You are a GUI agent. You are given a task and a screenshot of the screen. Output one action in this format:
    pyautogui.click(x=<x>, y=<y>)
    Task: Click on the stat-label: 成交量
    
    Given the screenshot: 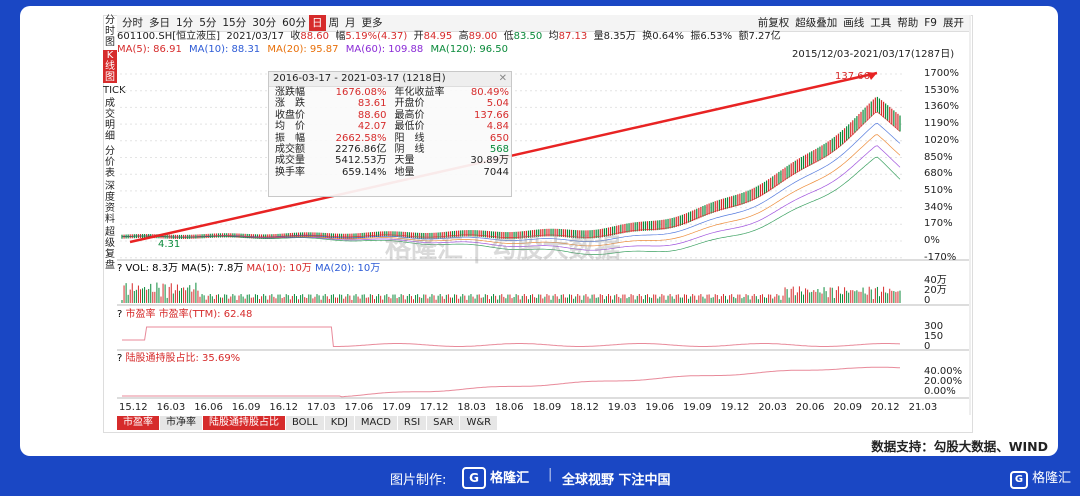 What is the action you would take?
    pyautogui.click(x=290, y=161)
    